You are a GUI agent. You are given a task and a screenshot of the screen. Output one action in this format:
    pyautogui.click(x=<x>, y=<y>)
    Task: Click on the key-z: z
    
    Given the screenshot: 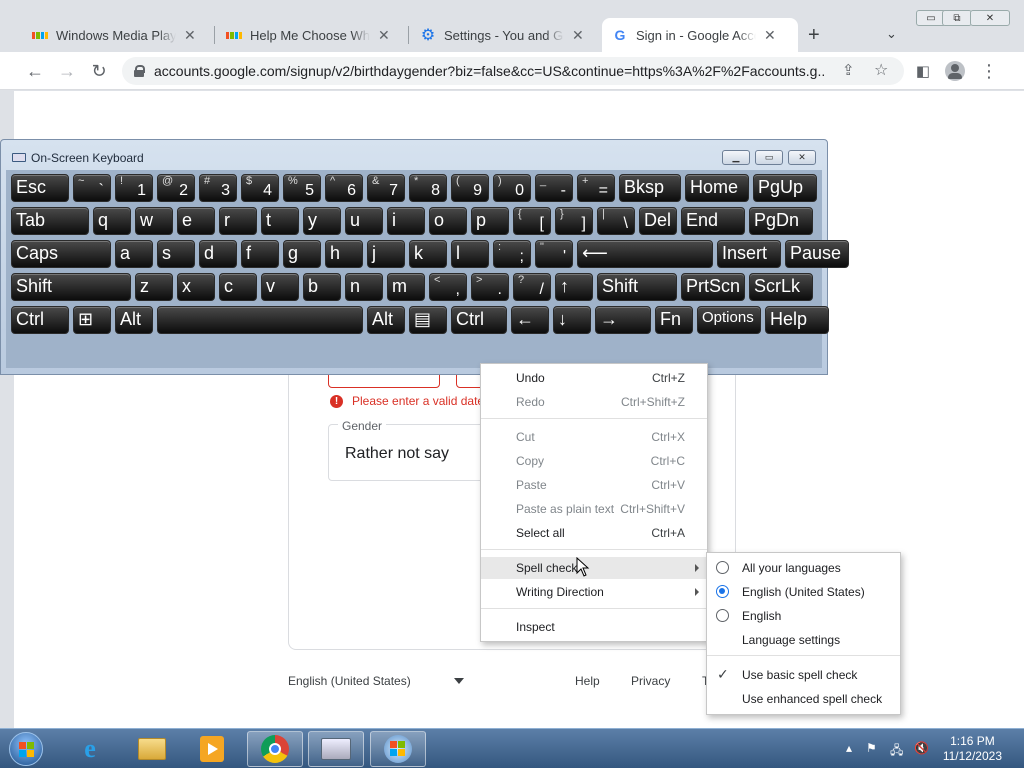 What is the action you would take?
    pyautogui.click(x=154, y=287)
    